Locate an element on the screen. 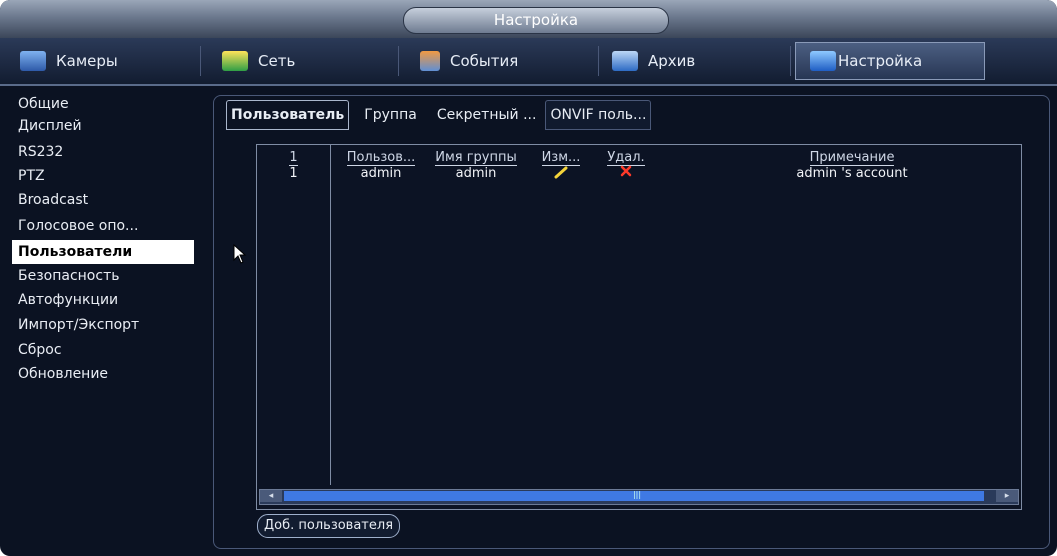 The height and width of the screenshot is (556, 1057). sidebar-item-security: Безопасность is located at coordinates (103, 276).